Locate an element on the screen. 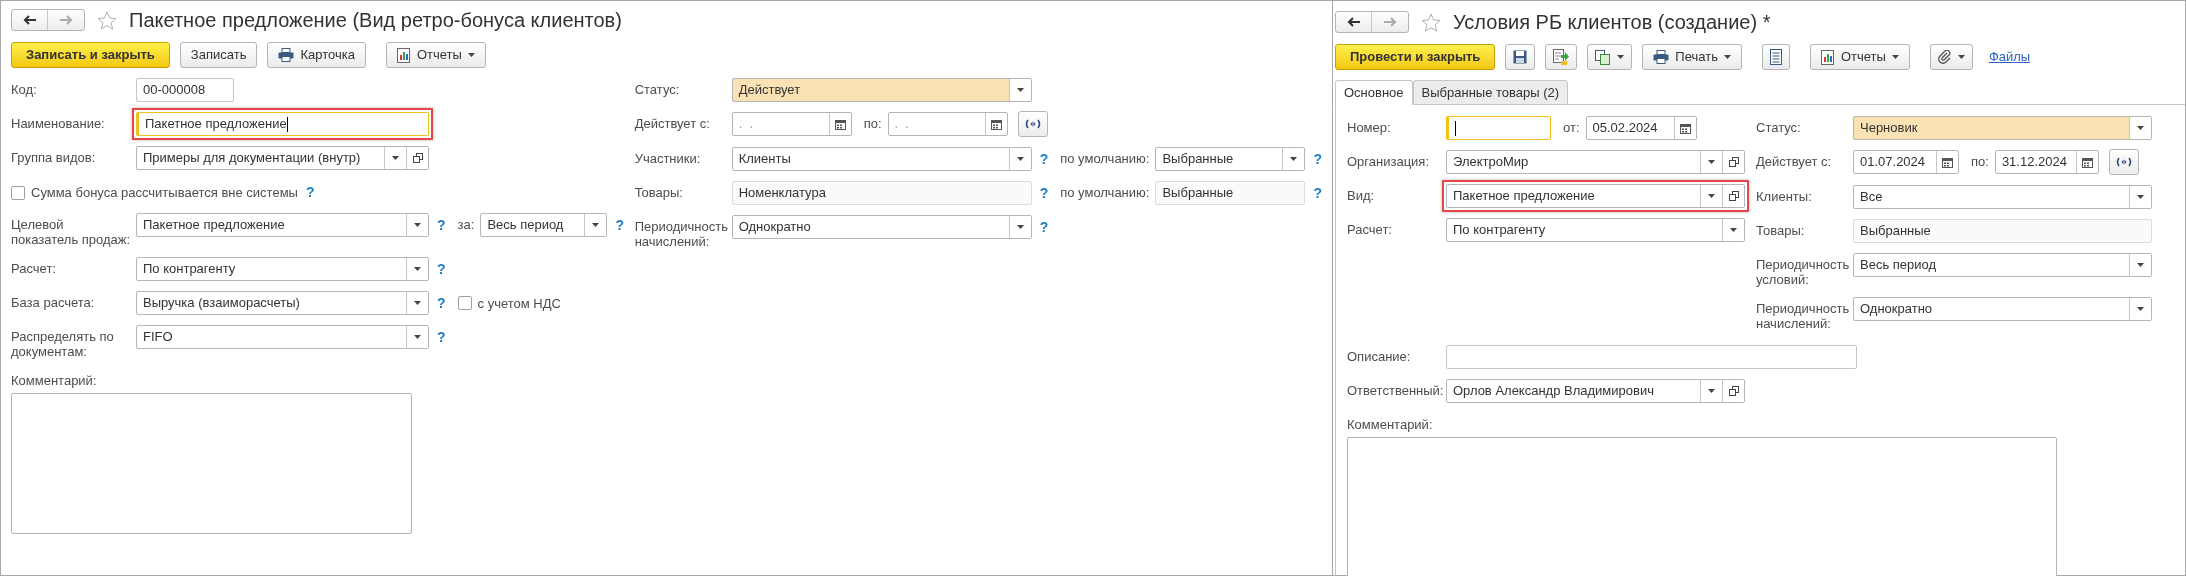 The height and width of the screenshot is (576, 2186). attach-button is located at coordinates (1951, 57).